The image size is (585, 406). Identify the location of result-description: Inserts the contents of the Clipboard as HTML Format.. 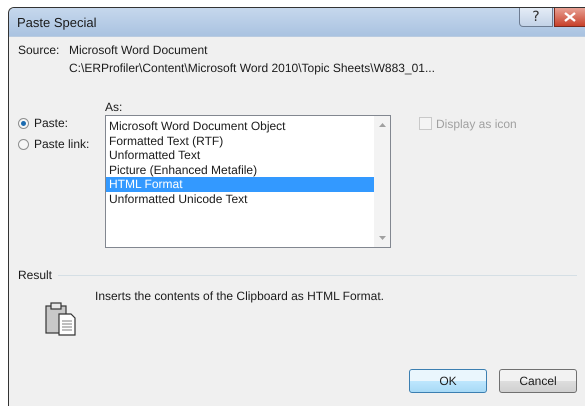
(239, 297).